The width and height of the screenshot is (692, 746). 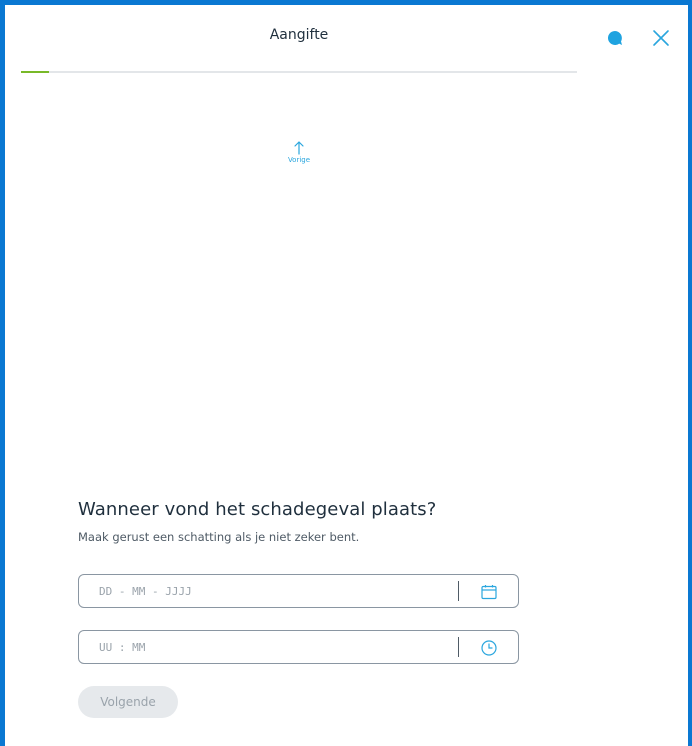 What do you see at coordinates (615, 38) in the screenshot?
I see `chat-icon` at bounding box center [615, 38].